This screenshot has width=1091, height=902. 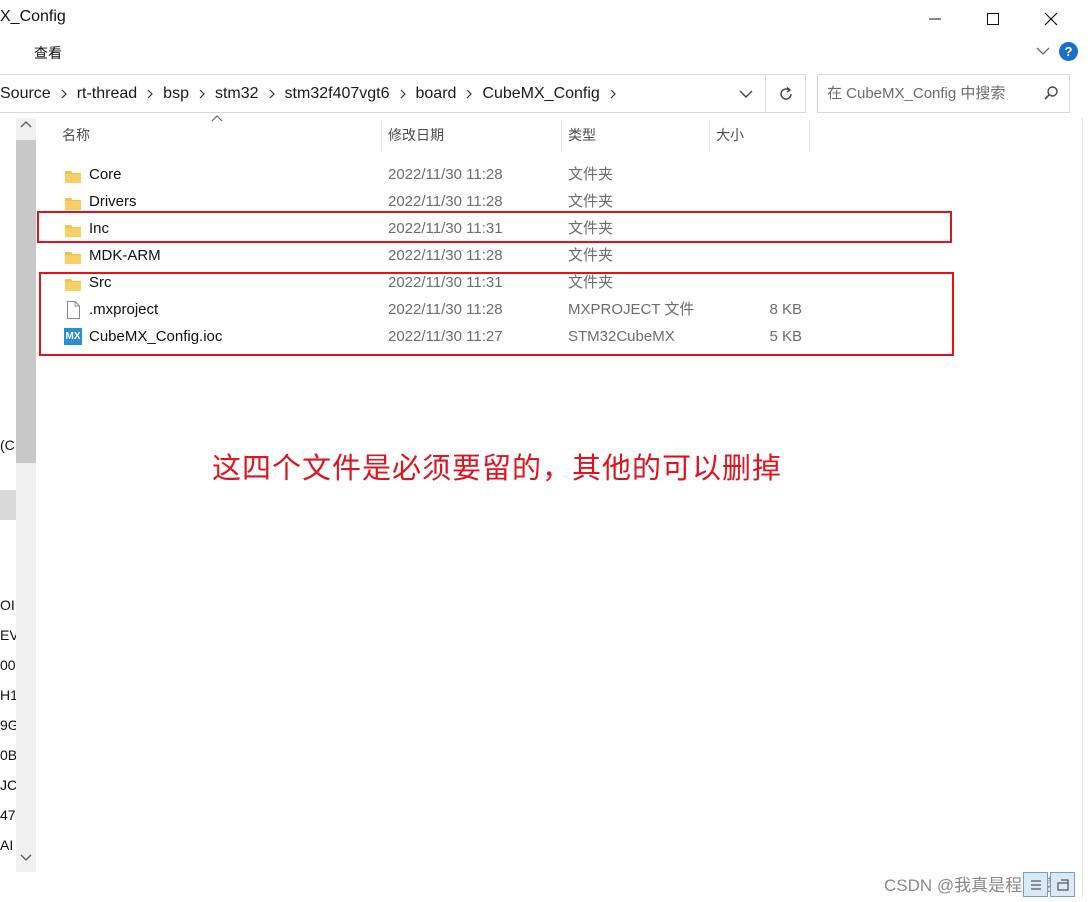 I want to click on search-icon, so click(x=1051, y=93).